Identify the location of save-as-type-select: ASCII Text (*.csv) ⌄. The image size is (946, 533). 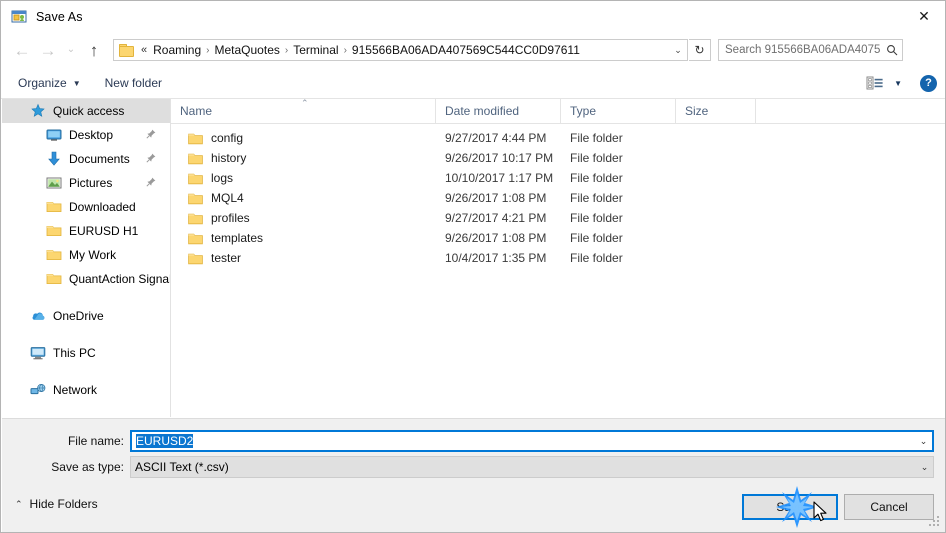
(532, 467).